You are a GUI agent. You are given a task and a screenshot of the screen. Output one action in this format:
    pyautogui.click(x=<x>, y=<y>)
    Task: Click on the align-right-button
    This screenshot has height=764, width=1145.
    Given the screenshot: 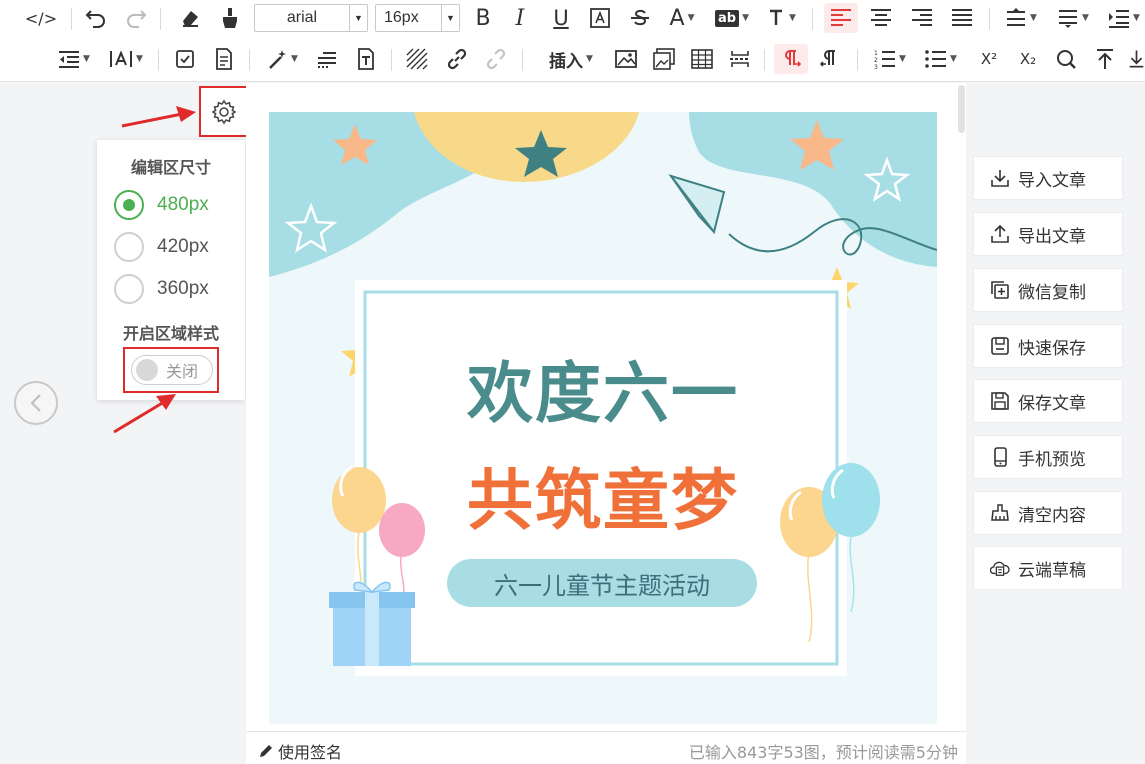 What is the action you would take?
    pyautogui.click(x=922, y=18)
    